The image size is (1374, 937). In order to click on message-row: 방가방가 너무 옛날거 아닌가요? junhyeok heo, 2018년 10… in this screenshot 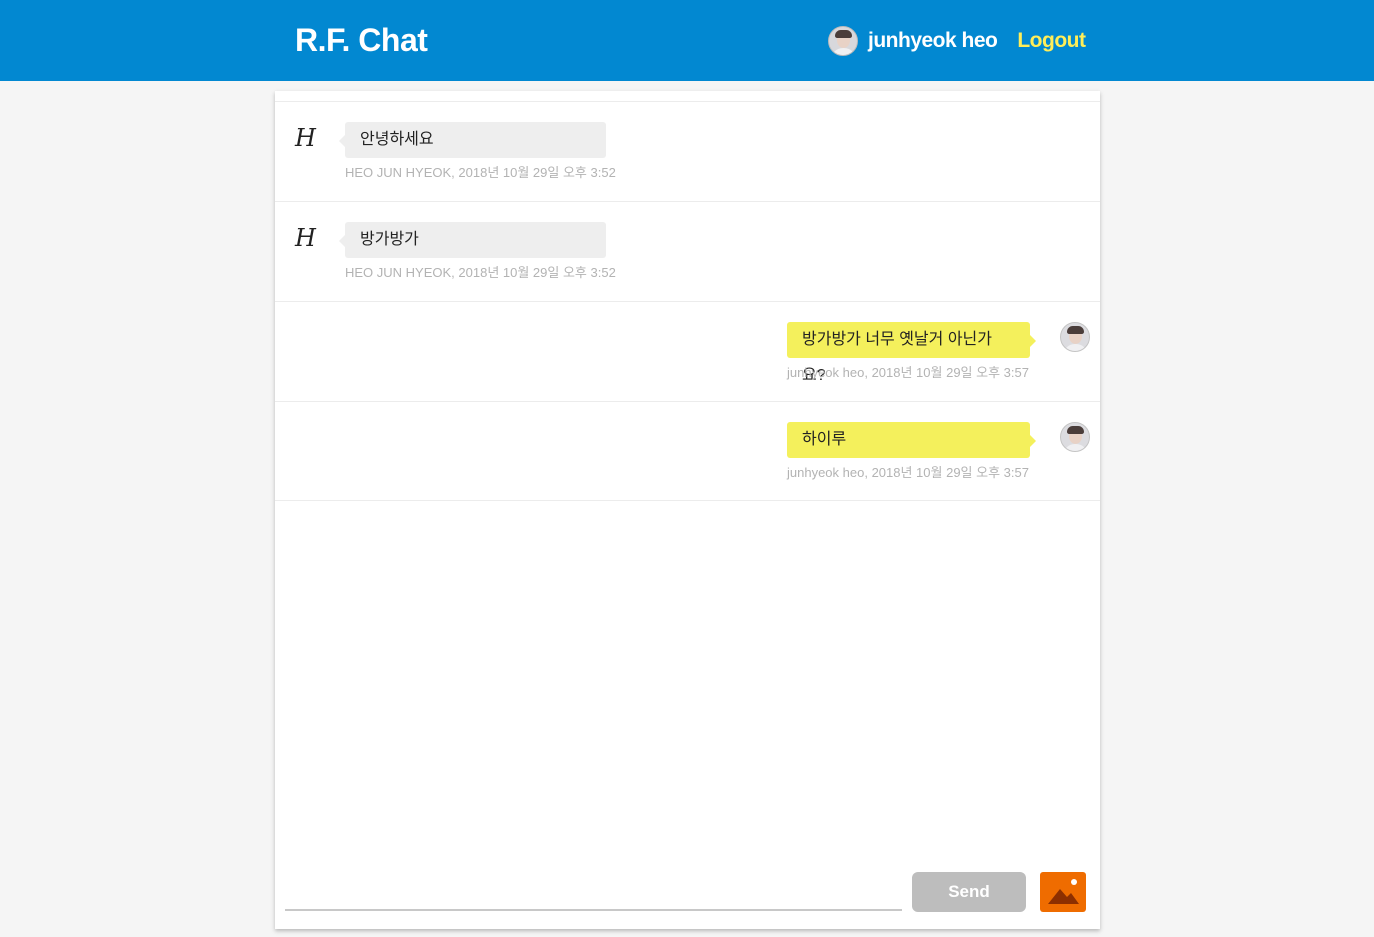, I will do `click(687, 351)`.